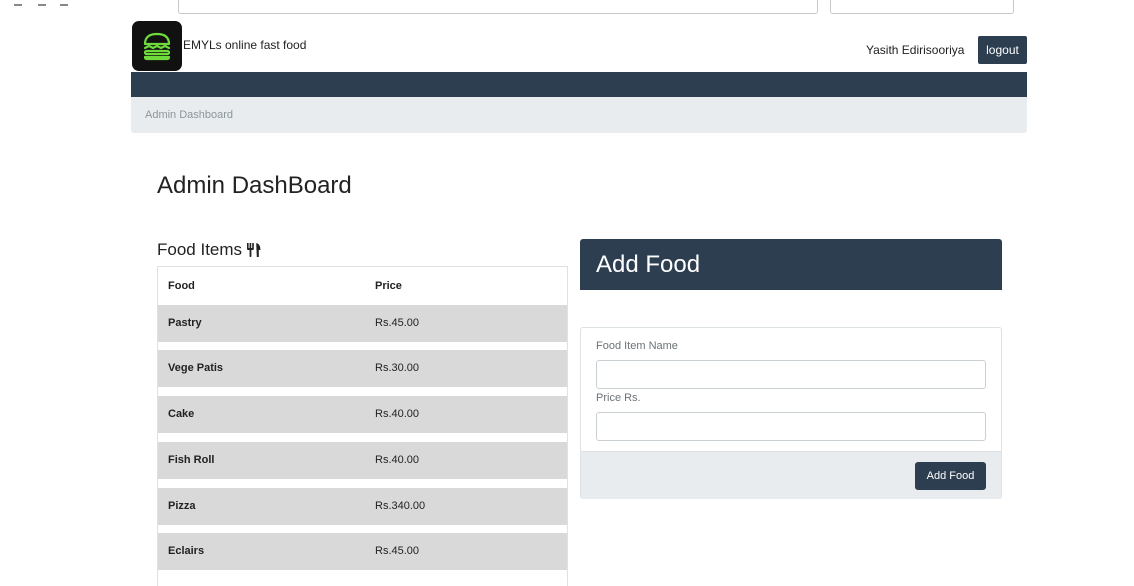  What do you see at coordinates (362, 551) in the screenshot?
I see `table-row: Eclairs Rs.45.00` at bounding box center [362, 551].